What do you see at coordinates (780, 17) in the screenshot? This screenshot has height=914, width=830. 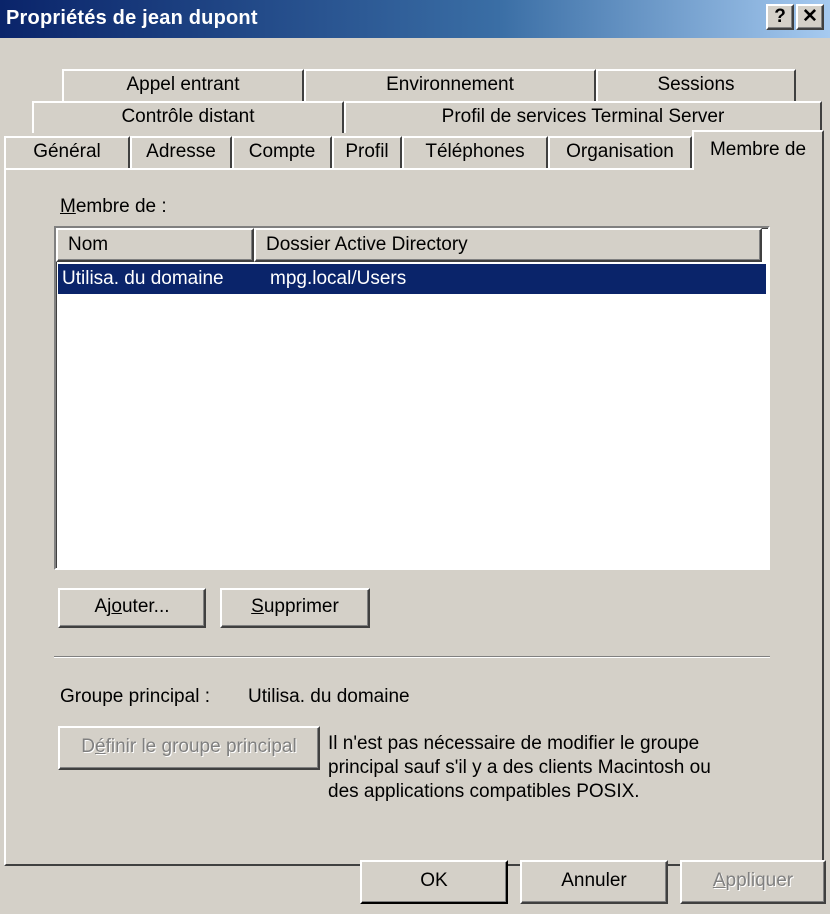 I see `help-button: ?` at bounding box center [780, 17].